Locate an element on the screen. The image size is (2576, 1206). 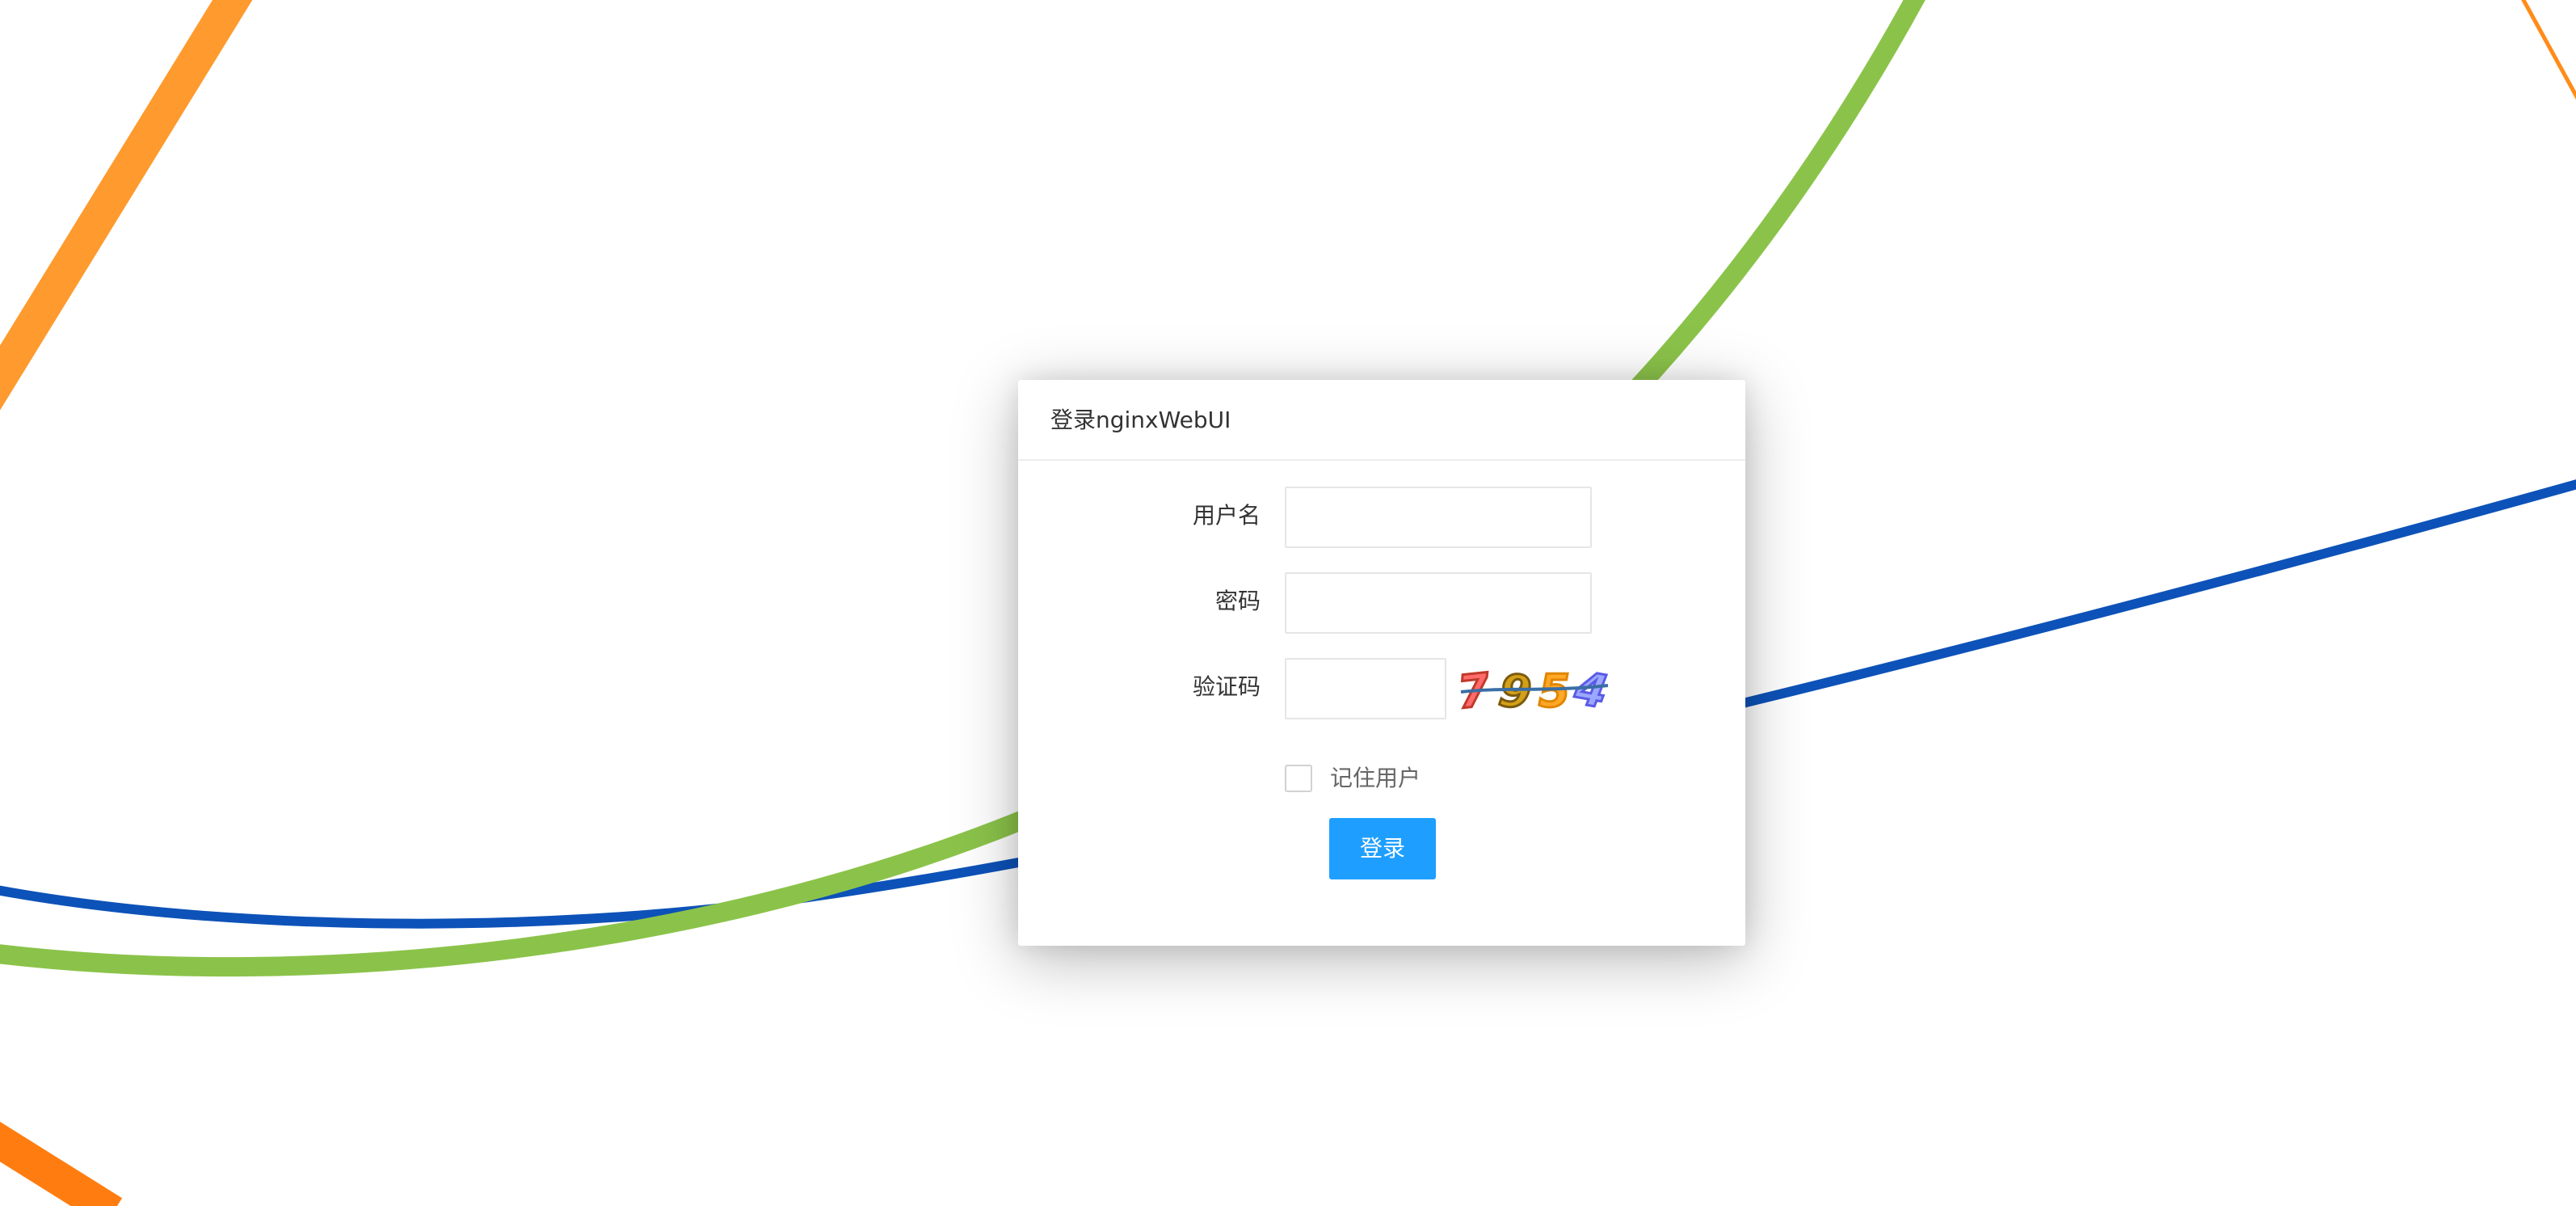
captcha-field-wrapper is located at coordinates (1365, 688).